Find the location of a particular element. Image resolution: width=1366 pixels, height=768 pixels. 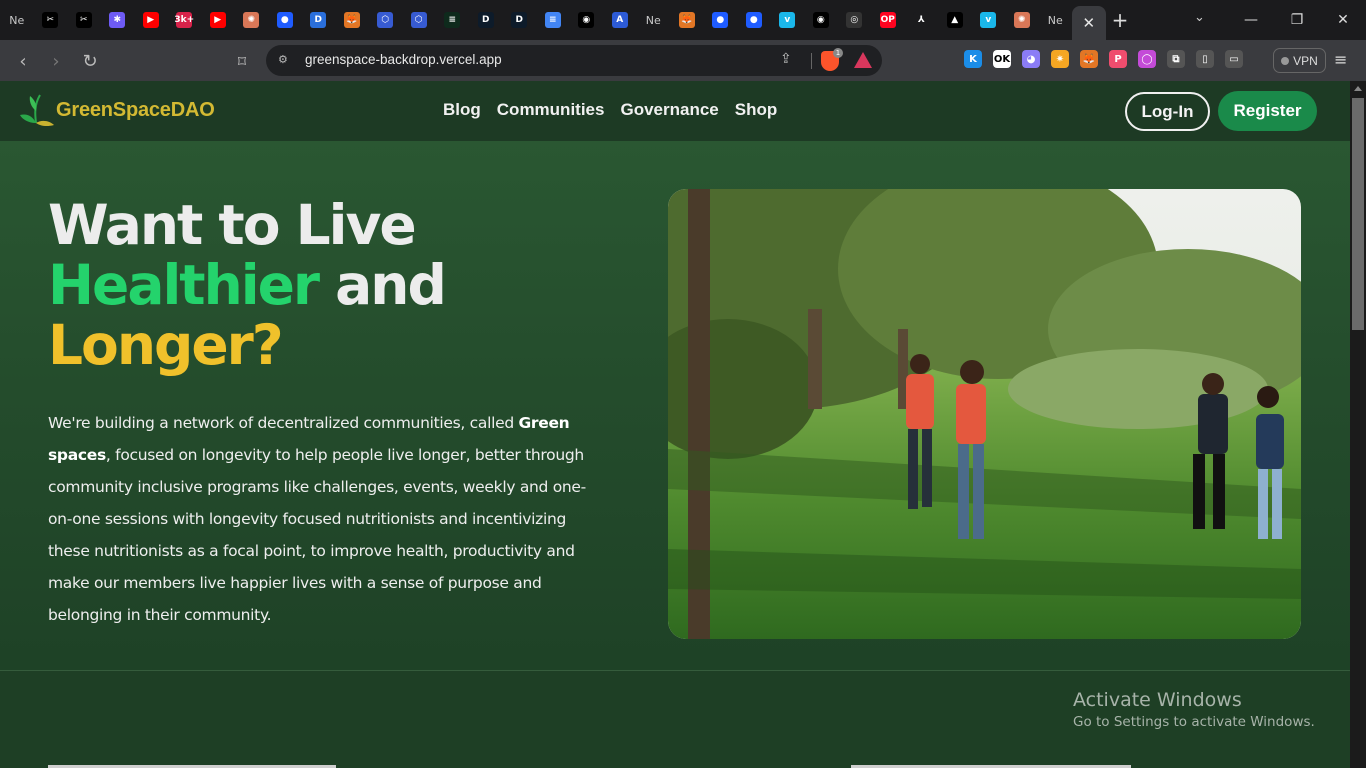

tab-ne-3: Ne is located at coordinates (1056, 20).